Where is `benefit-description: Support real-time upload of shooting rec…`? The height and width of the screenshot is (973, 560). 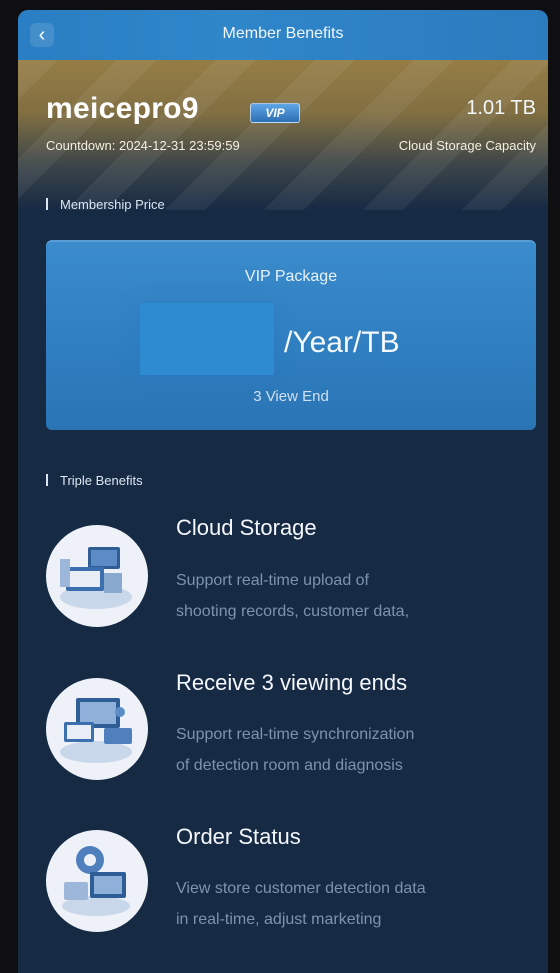
benefit-description: Support real-time upload of shooting rec… is located at coordinates (356, 596).